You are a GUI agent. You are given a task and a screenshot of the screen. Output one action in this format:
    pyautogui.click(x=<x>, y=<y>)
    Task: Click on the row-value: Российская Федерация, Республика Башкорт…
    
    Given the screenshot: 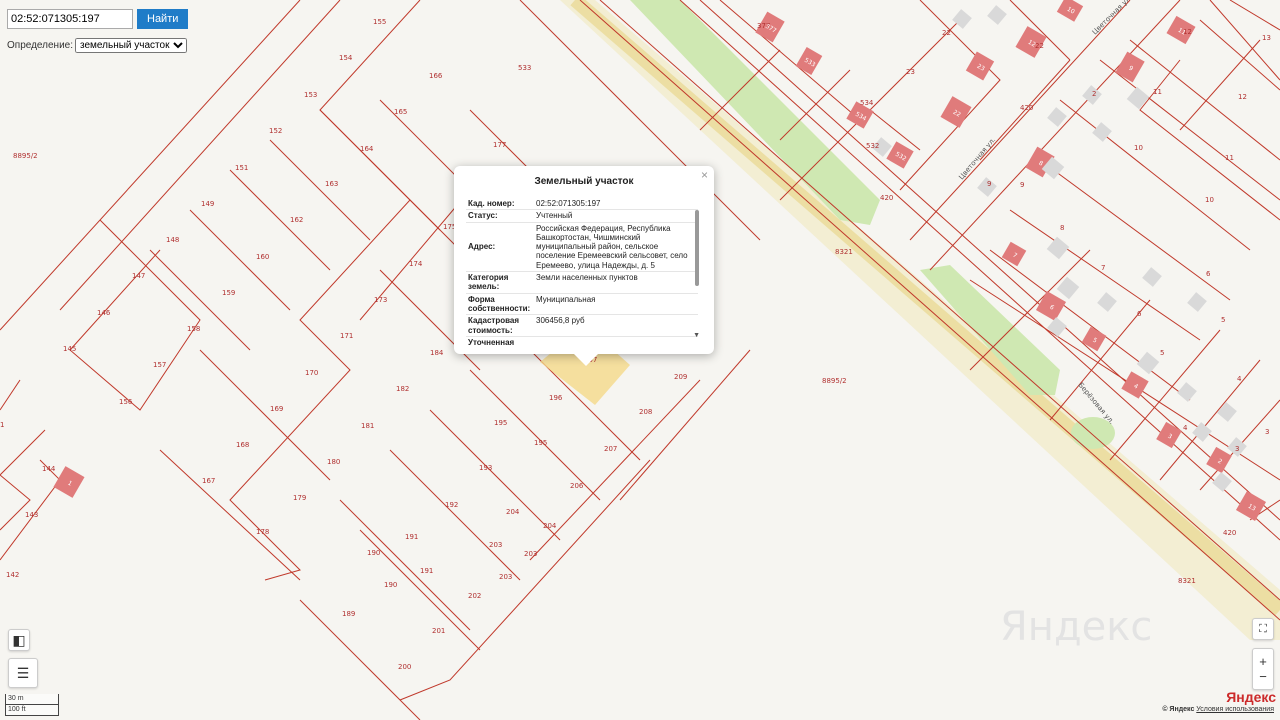 What is the action you would take?
    pyautogui.click(x=616, y=247)
    